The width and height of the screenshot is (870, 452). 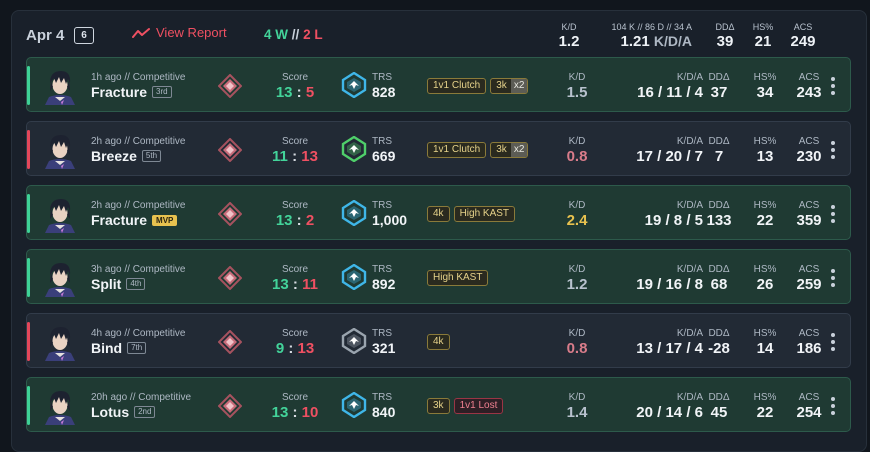 I want to click on trs-value: 828, so click(x=384, y=92).